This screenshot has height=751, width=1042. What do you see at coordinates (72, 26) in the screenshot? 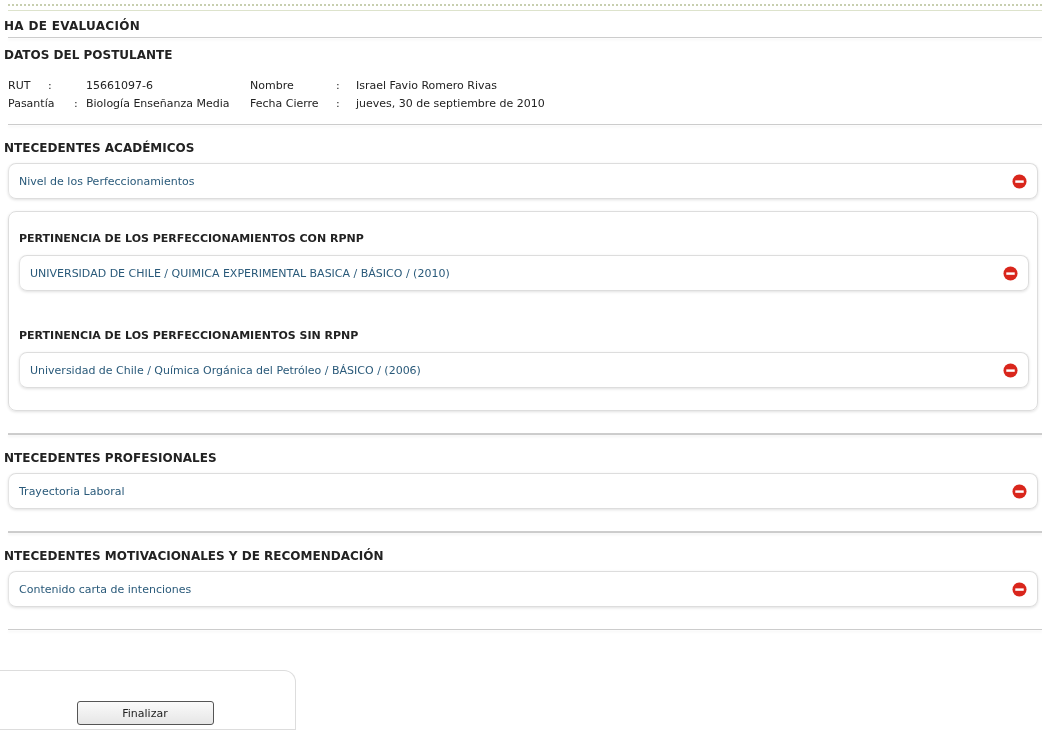
I see `page-title: HA DE EVALUACIÓN` at bounding box center [72, 26].